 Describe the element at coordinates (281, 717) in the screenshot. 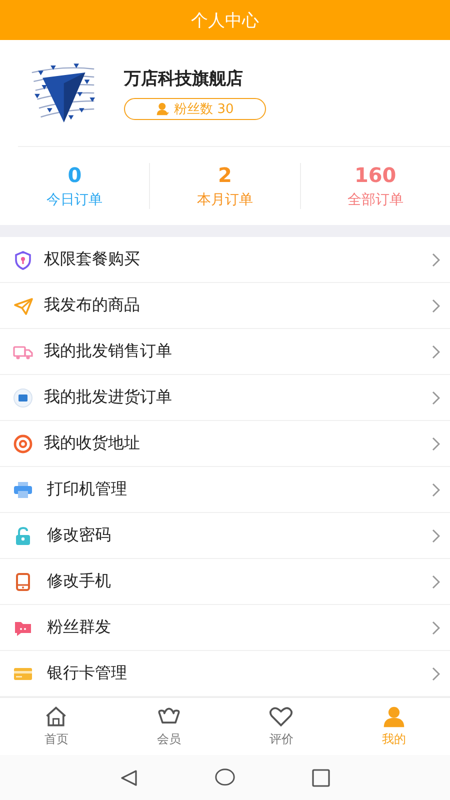

I see `heart-icon` at that location.